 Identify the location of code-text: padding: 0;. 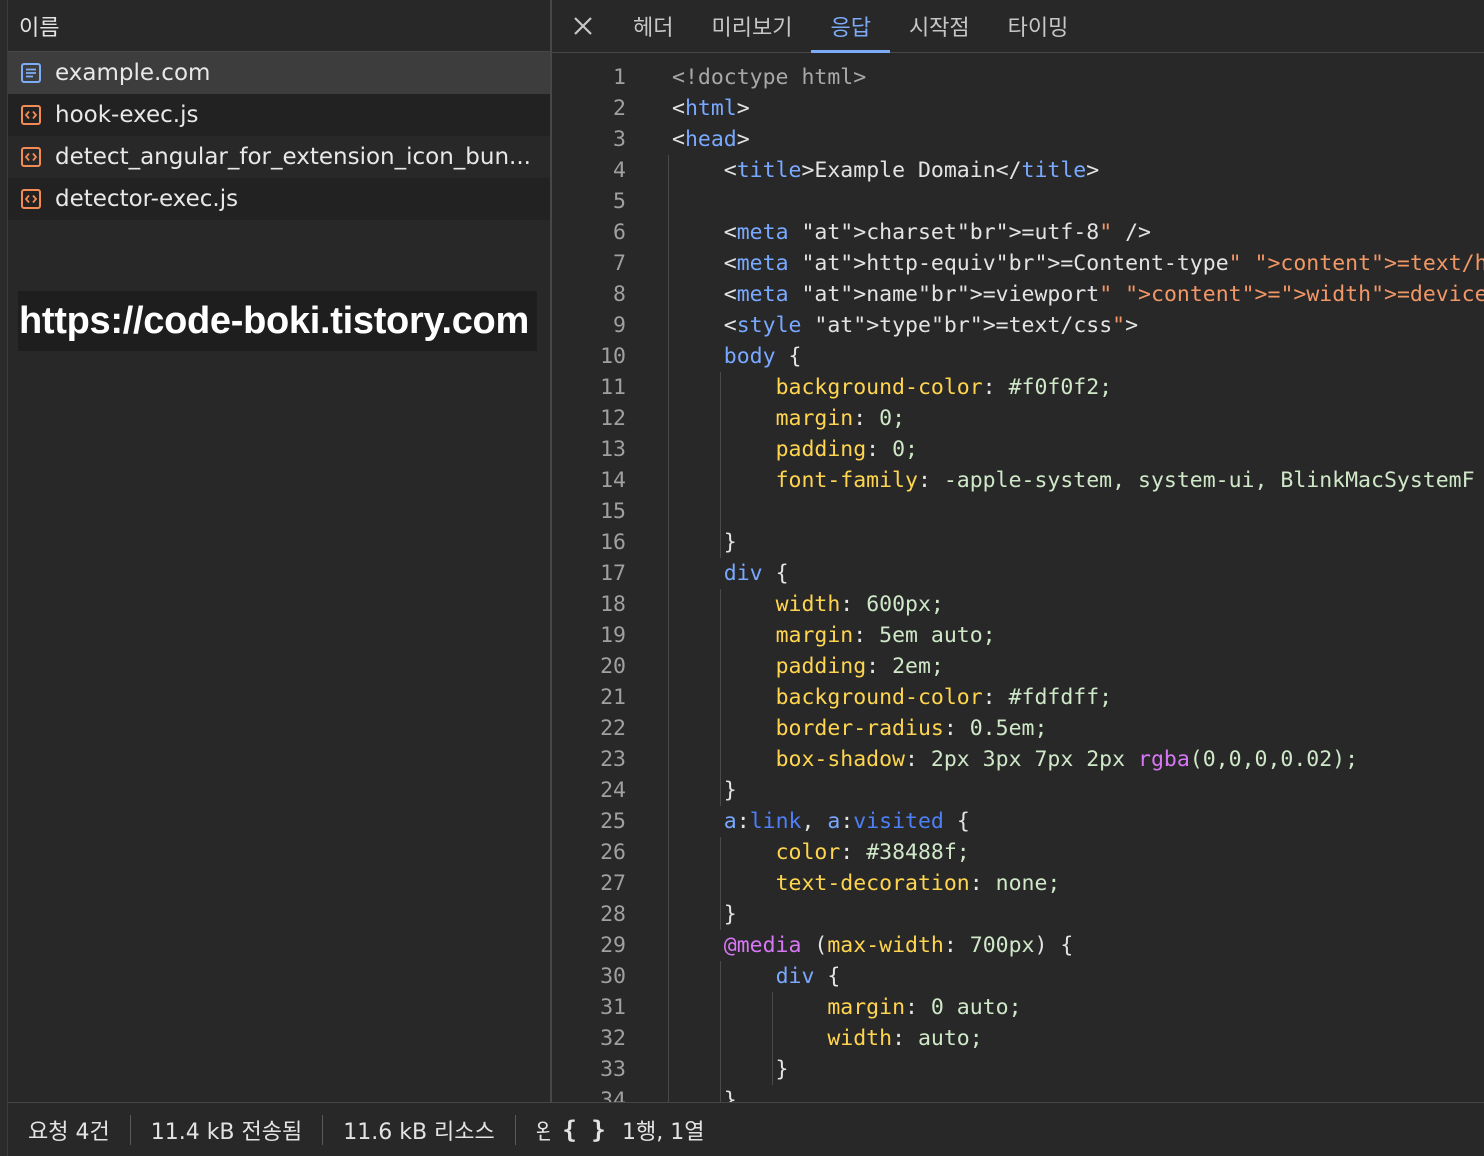
(846, 449).